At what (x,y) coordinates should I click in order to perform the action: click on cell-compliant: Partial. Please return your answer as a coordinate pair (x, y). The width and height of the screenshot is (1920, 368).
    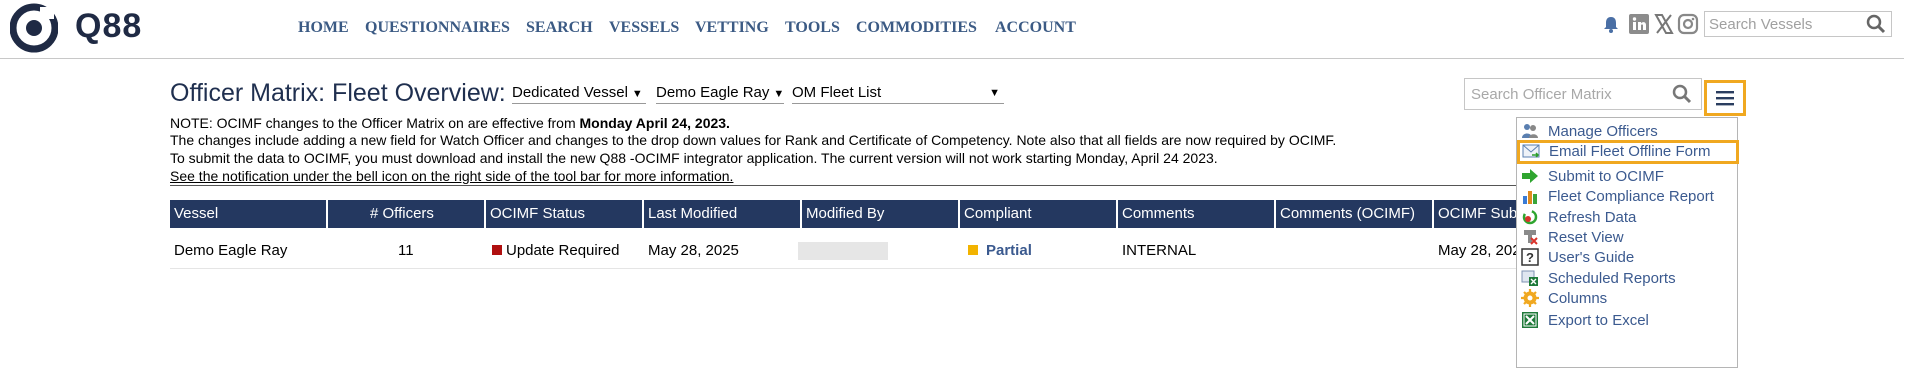
    Looking at the image, I should click on (1000, 250).